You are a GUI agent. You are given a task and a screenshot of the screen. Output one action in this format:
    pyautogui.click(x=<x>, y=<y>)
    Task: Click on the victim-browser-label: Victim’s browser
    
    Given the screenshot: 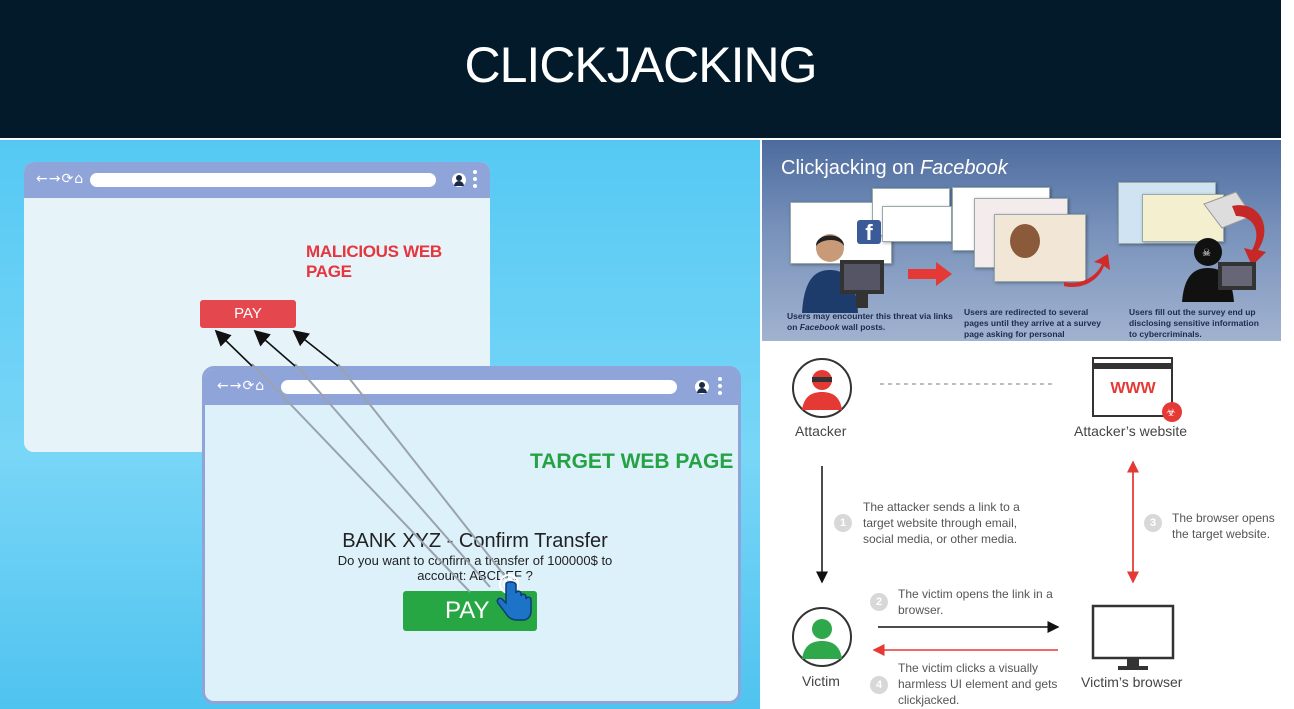 What is the action you would take?
    pyautogui.click(x=1132, y=682)
    